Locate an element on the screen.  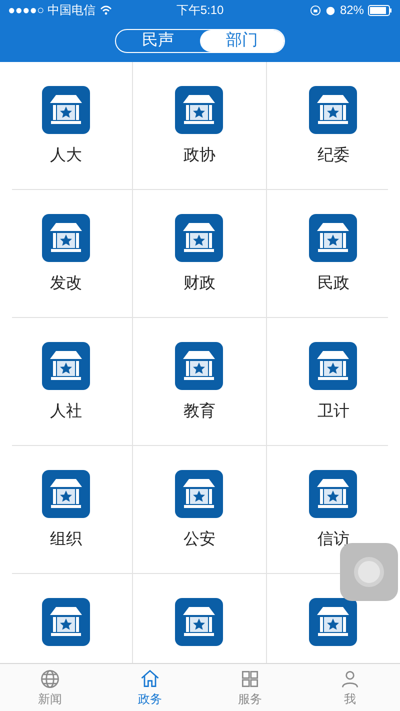
department-item: 纪委 is located at coordinates (333, 127).